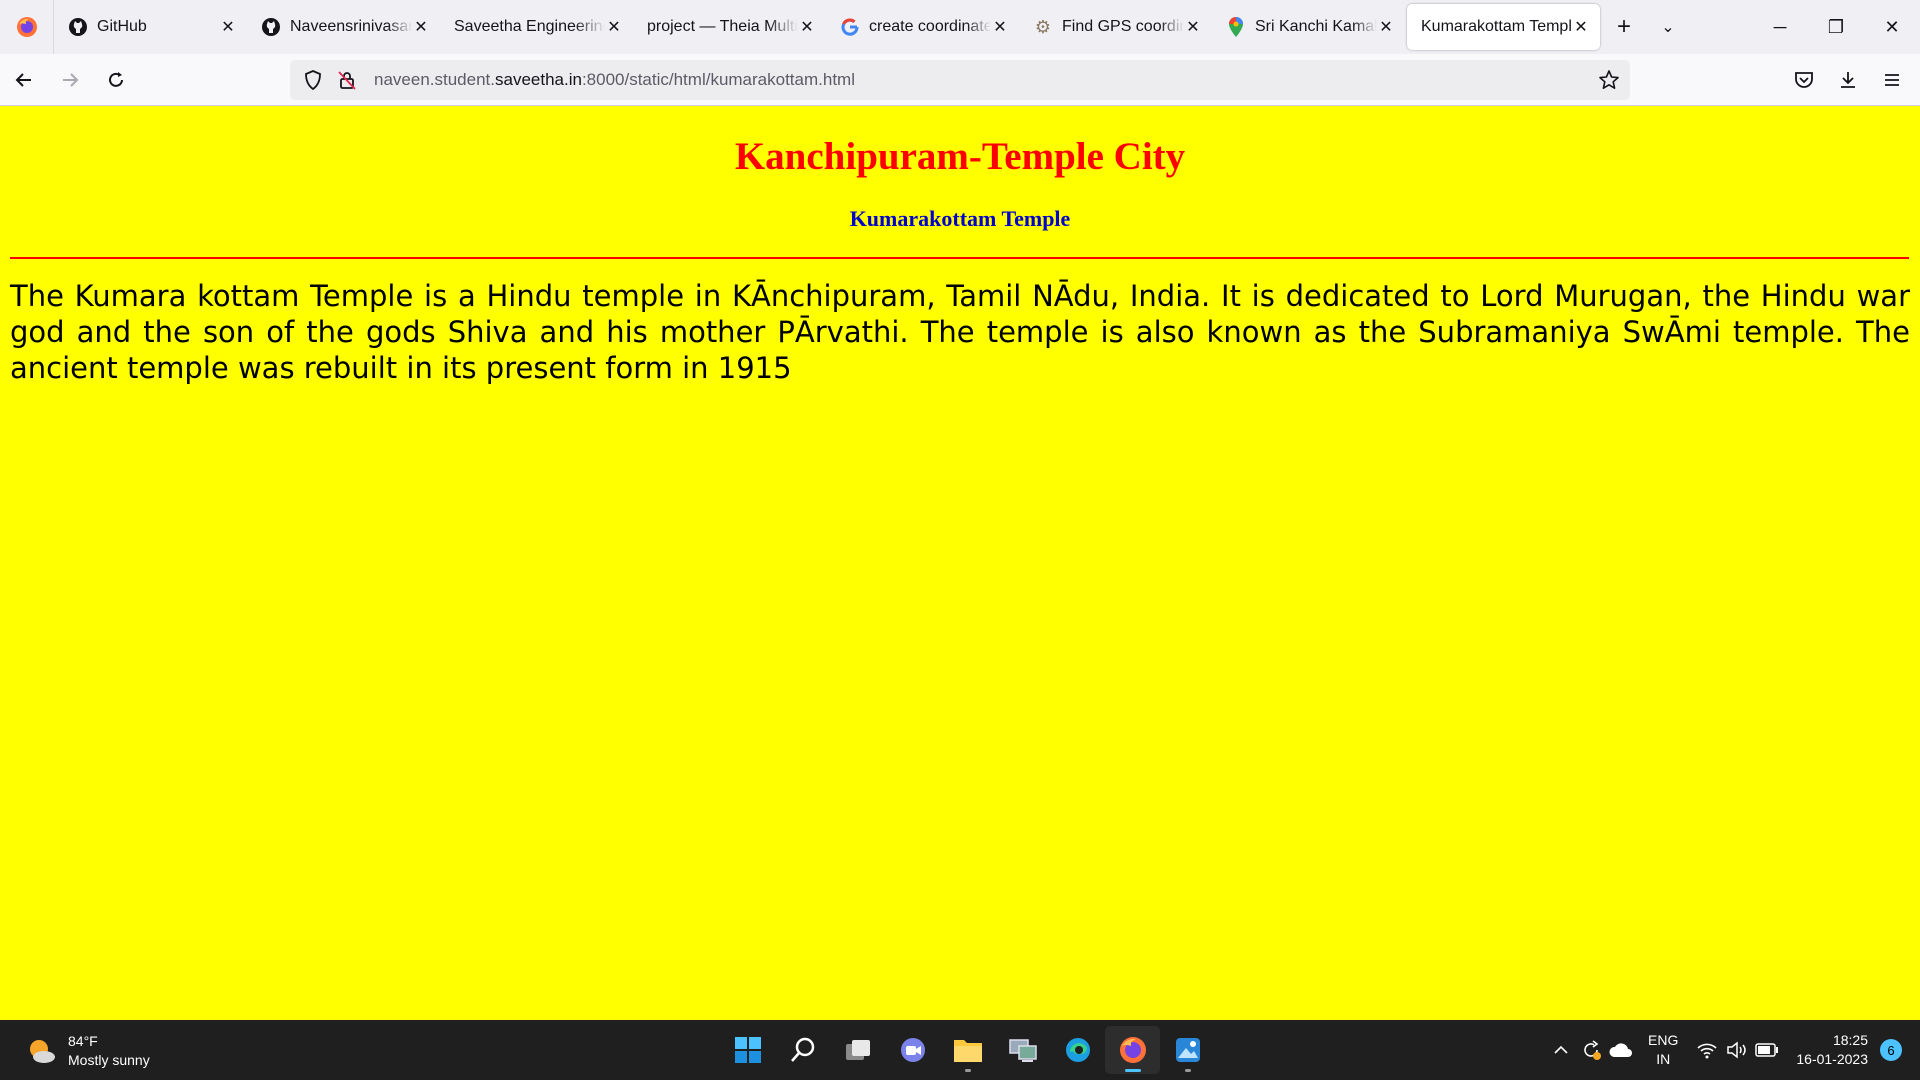 The image size is (1920, 1080). What do you see at coordinates (1316, 26) in the screenshot?
I see `tab-label: Sri Kanchi Kamaks` at bounding box center [1316, 26].